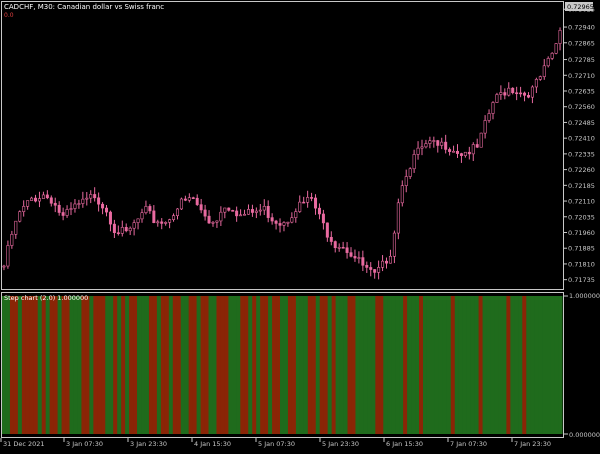 The width and height of the screenshot is (600, 454). Describe the element at coordinates (584, 435) in the screenshot. I see `indicator-scale-bottom: 0.000000` at that location.